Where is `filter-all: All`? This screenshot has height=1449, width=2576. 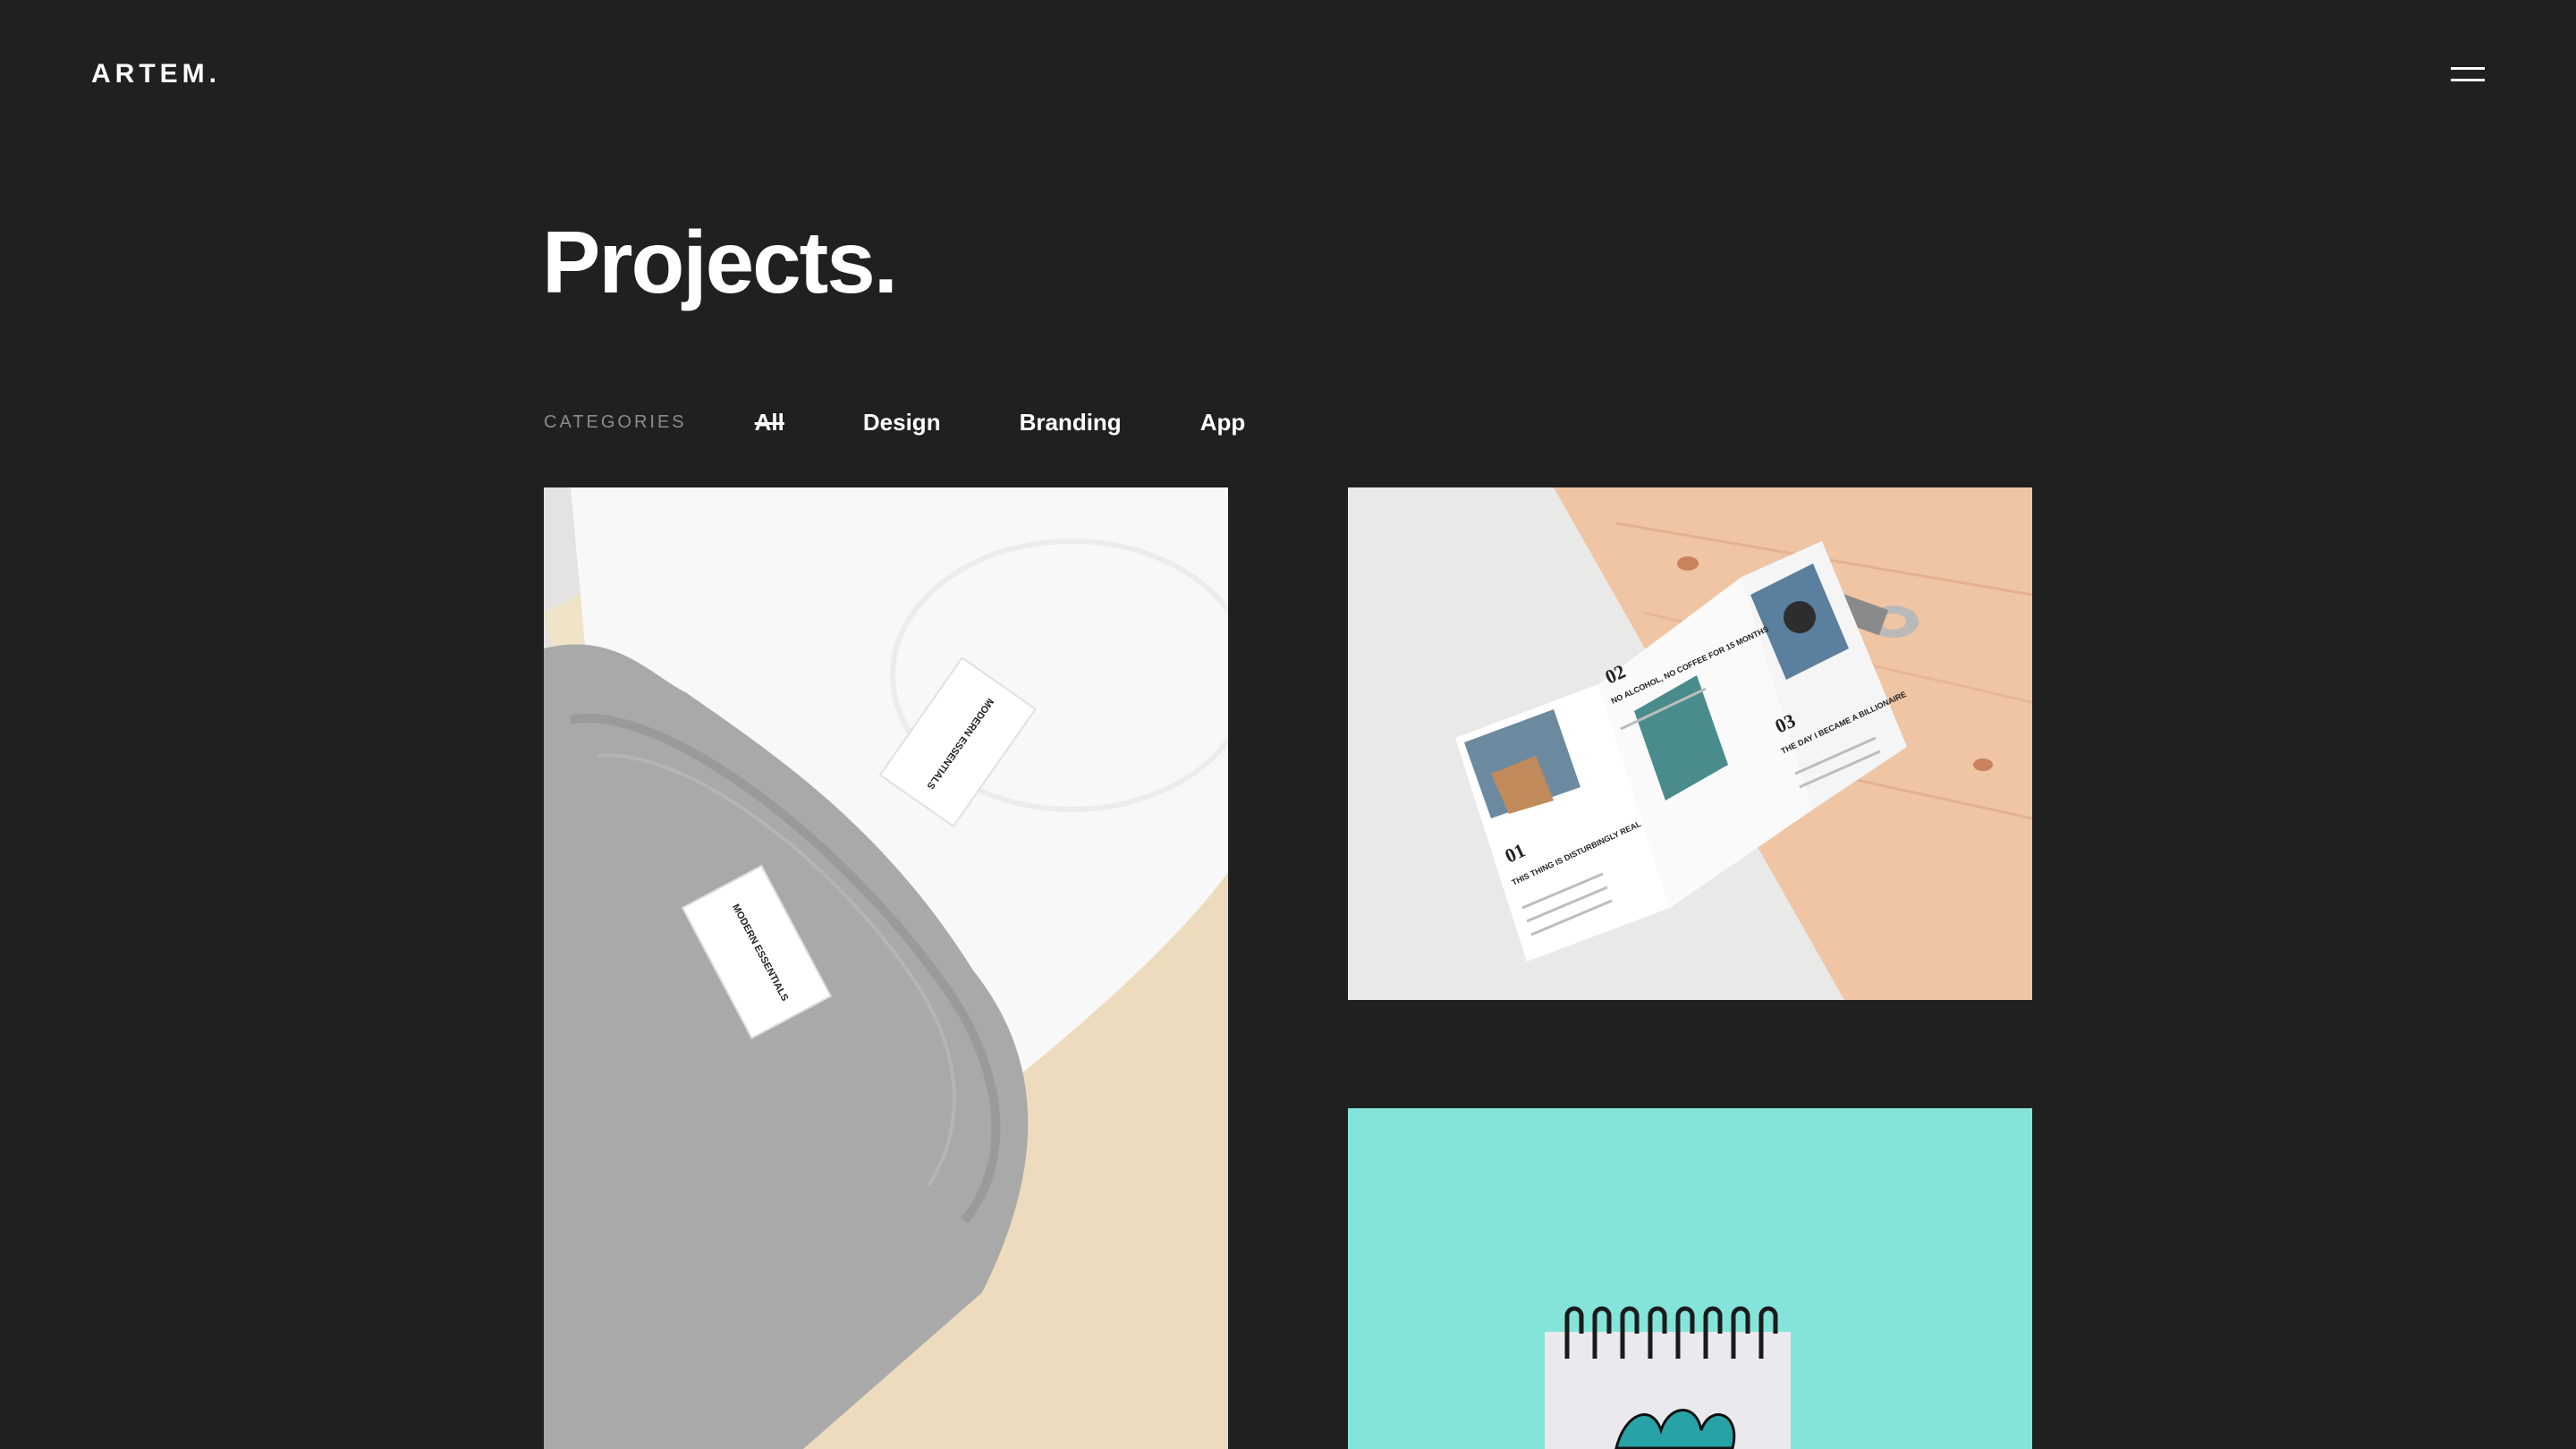
filter-all: All is located at coordinates (769, 422).